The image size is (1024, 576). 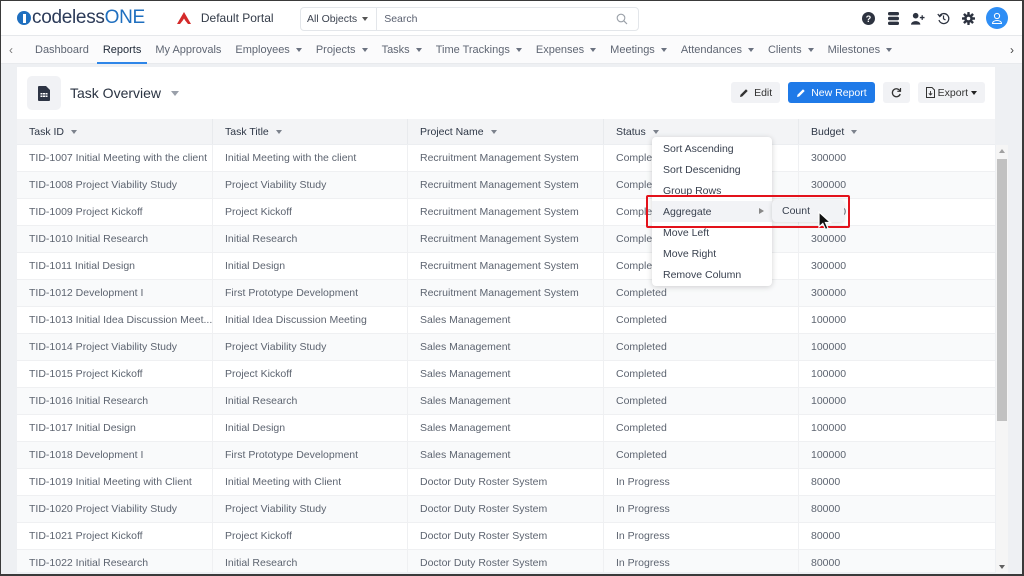 I want to click on nav-item-attendances: Attendances, so click(x=717, y=50).